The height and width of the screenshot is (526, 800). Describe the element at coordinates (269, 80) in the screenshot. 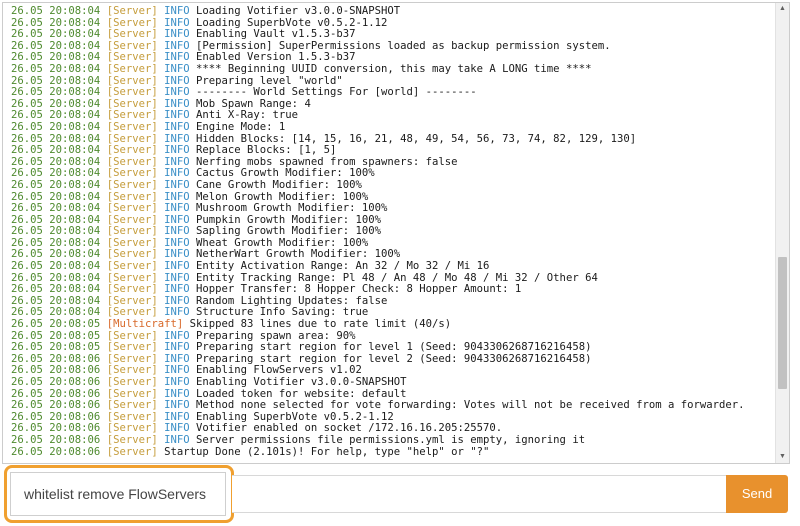

I see `console-line-message: Preparing level "world"` at that location.